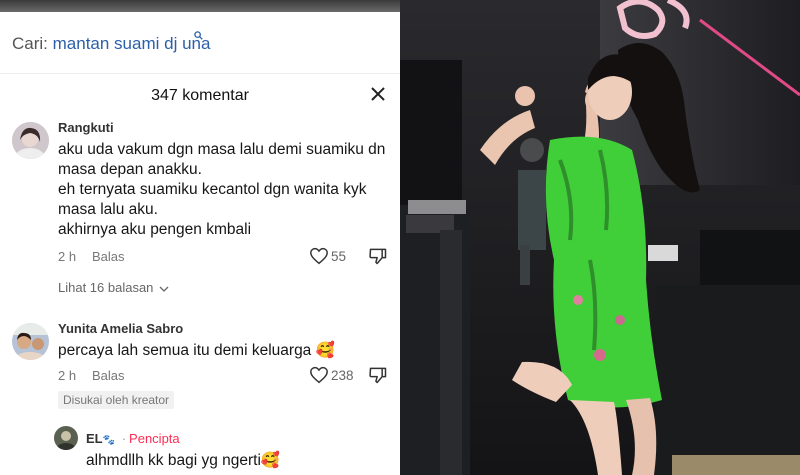 This screenshot has height=475, width=800. Describe the element at coordinates (198, 35) in the screenshot. I see `search-icon` at that location.